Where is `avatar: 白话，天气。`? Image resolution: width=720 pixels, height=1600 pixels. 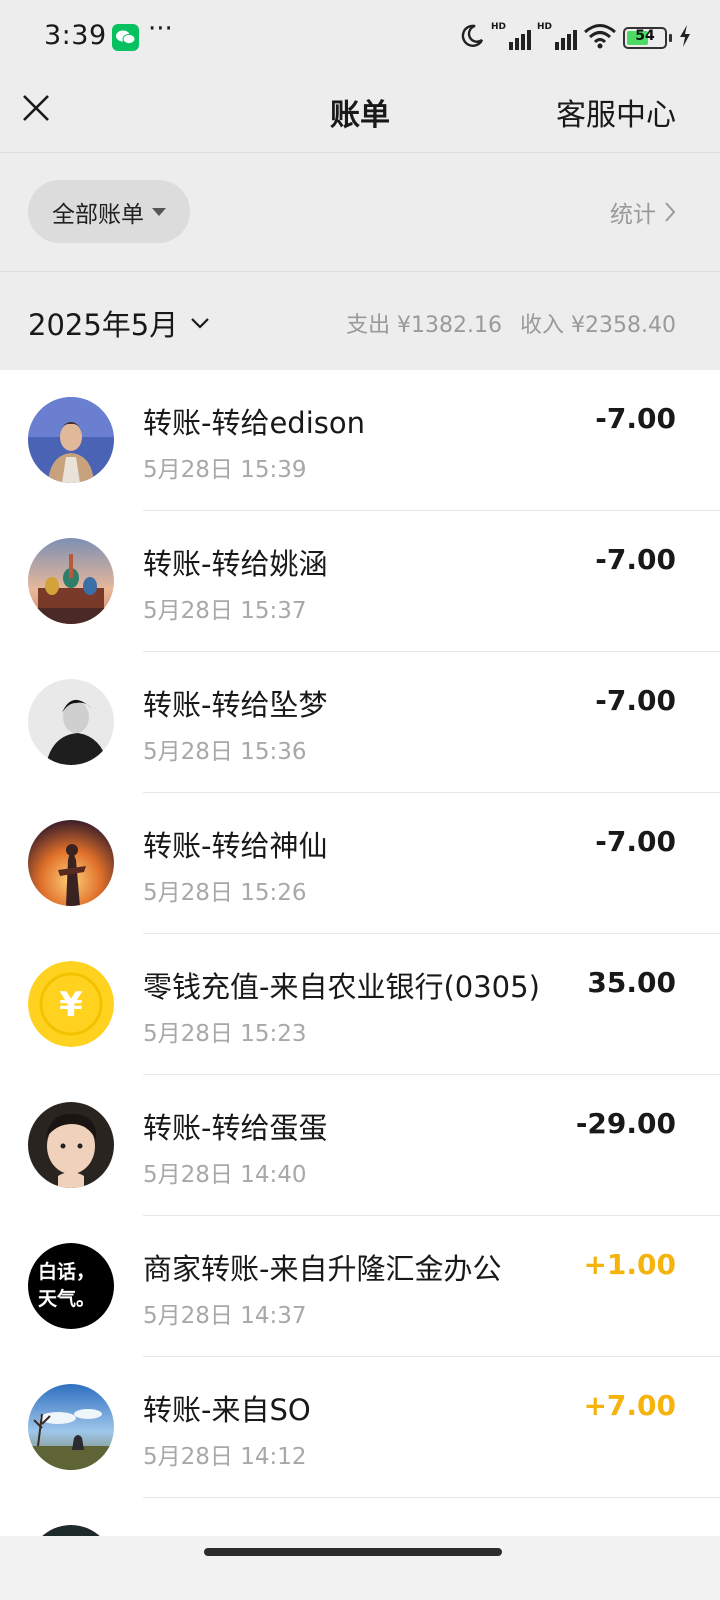
avatar: 白话，天气。 is located at coordinates (71, 1286).